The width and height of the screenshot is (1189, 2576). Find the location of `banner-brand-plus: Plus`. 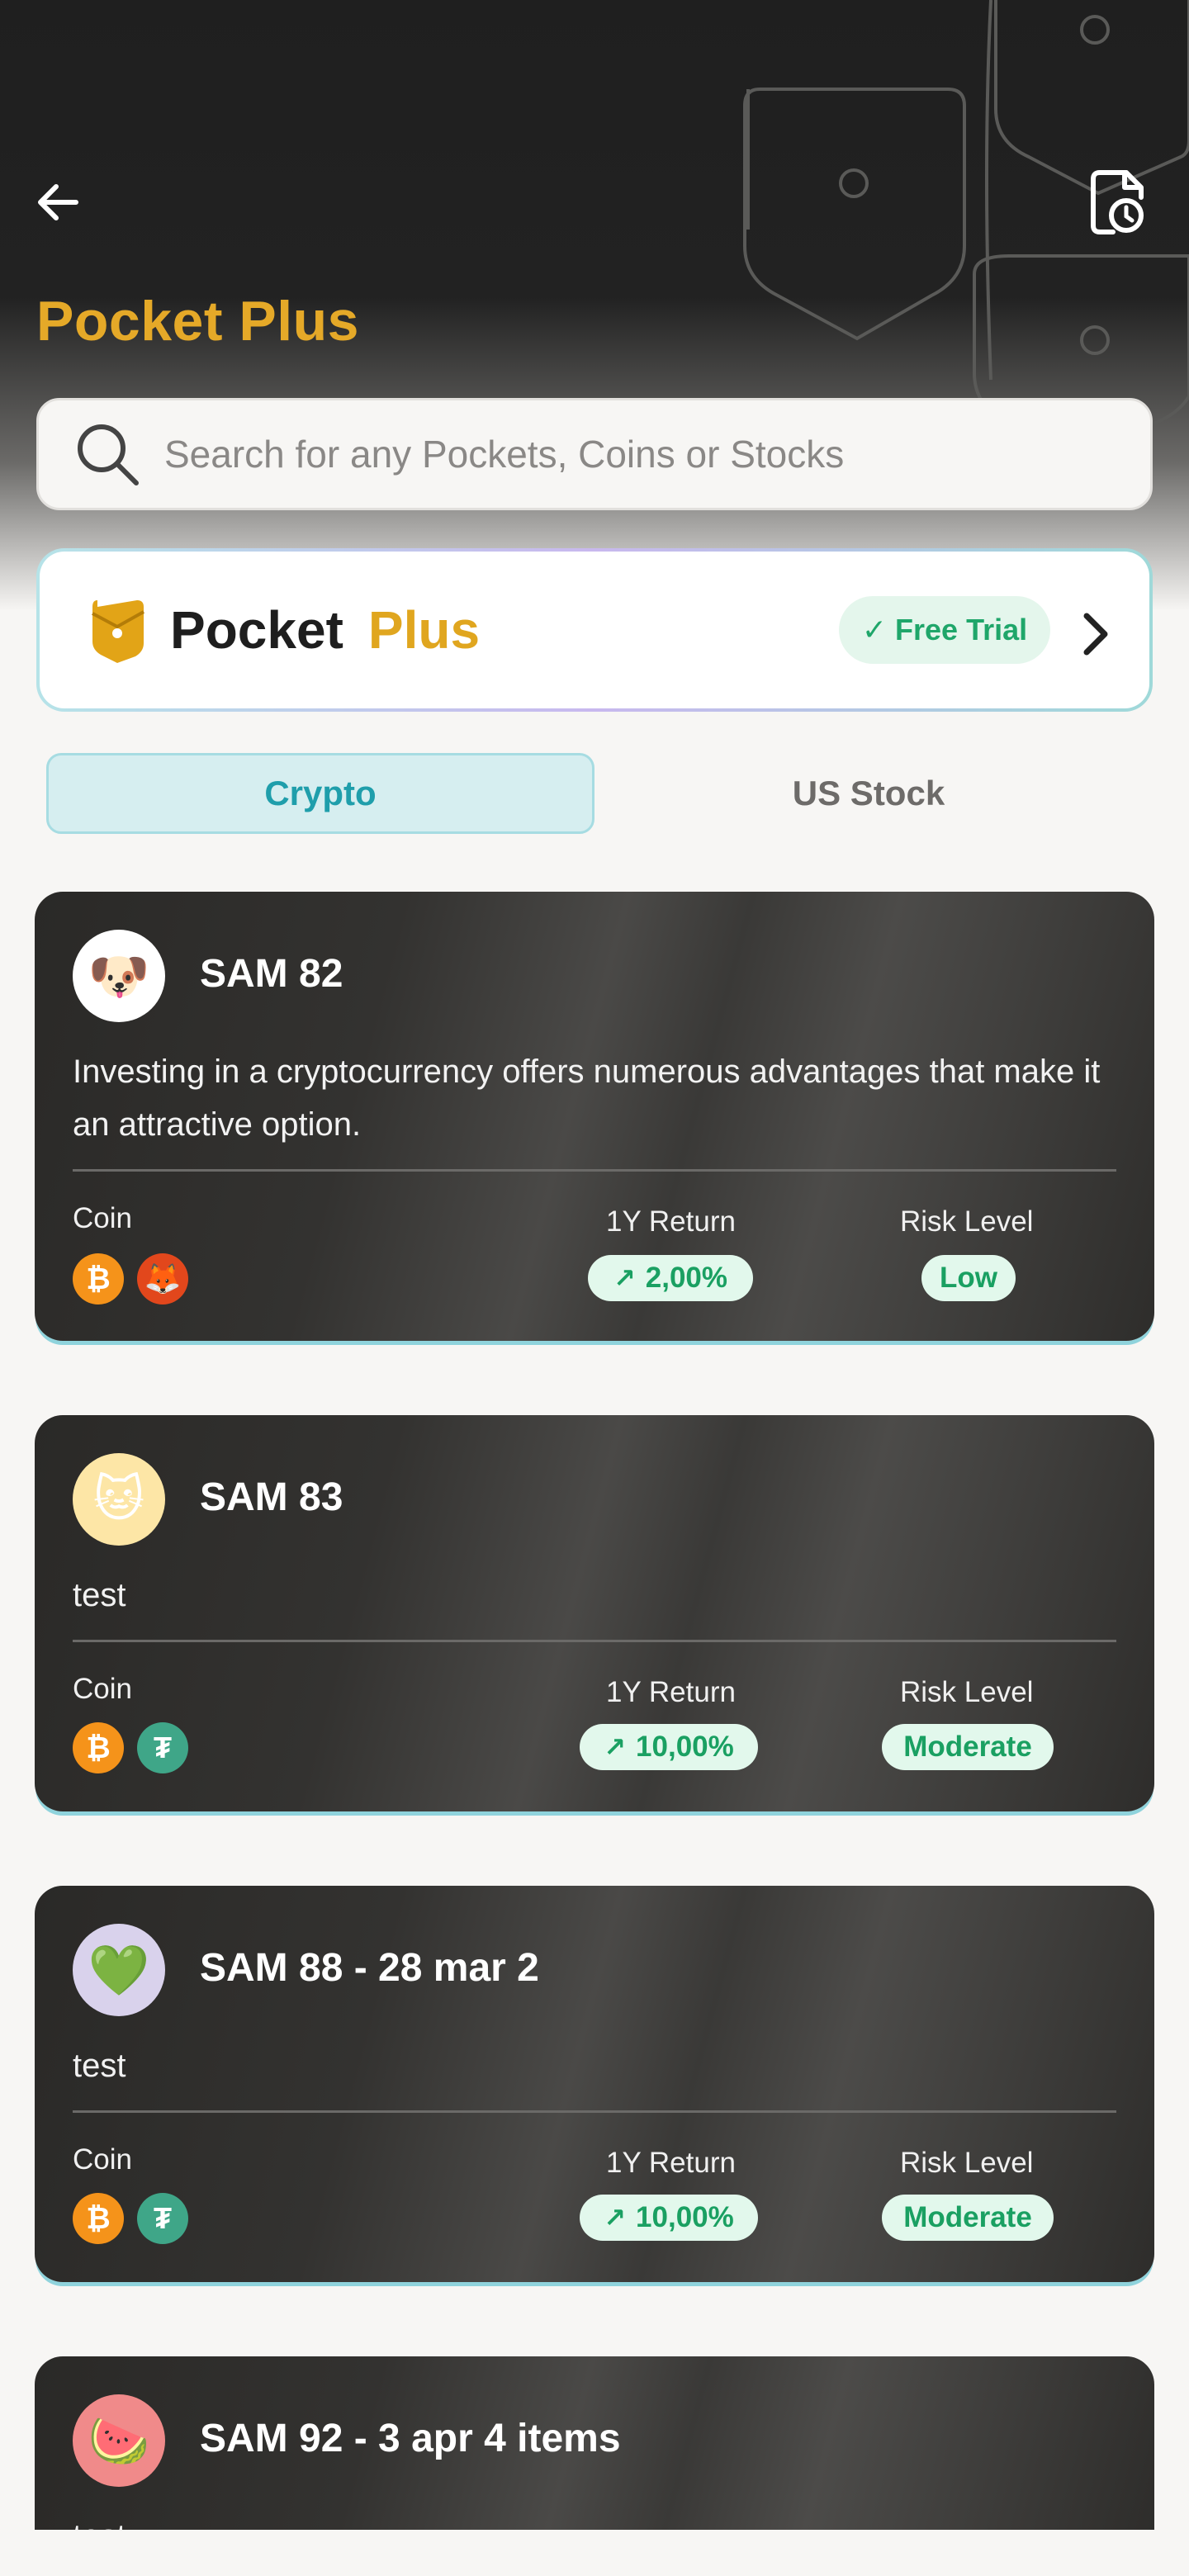

banner-brand-plus: Plus is located at coordinates (424, 630).